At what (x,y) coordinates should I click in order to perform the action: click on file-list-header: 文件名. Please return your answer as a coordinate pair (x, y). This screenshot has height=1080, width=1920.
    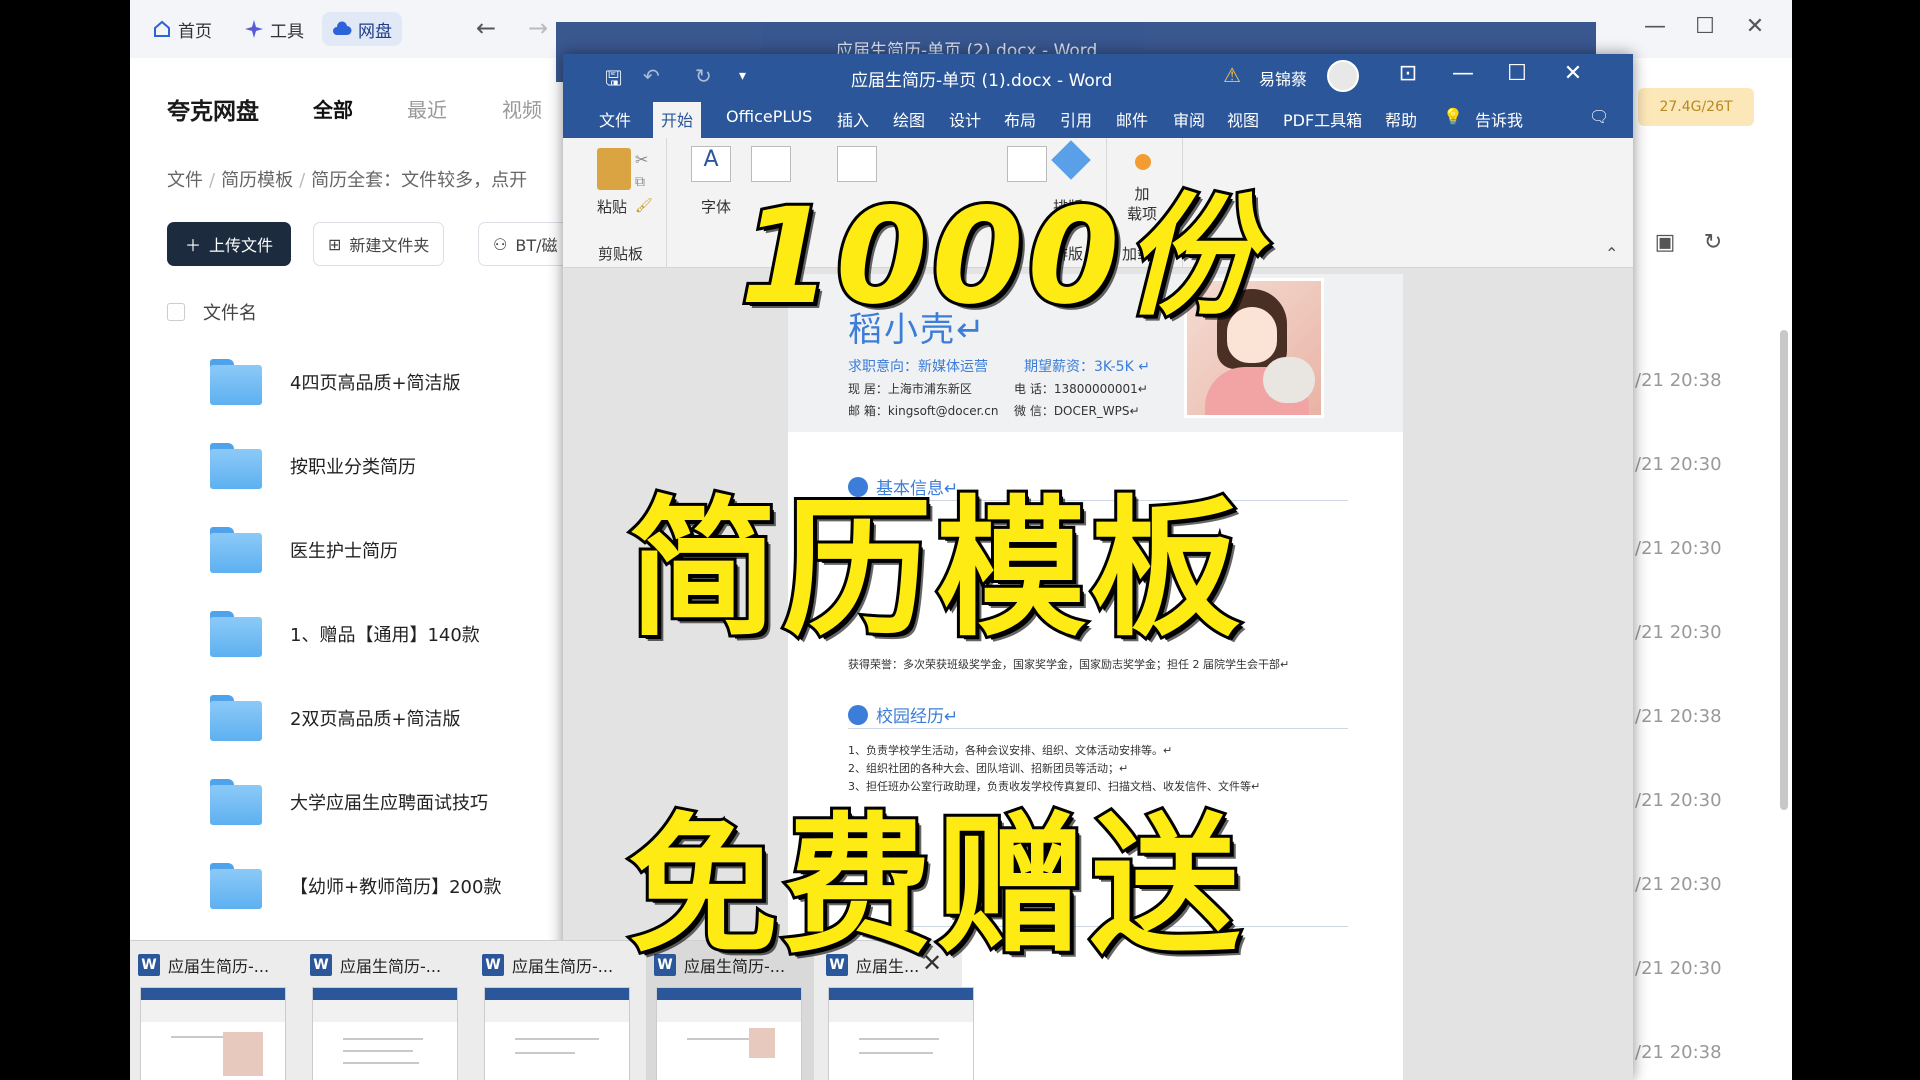
    Looking at the image, I should click on (212, 312).